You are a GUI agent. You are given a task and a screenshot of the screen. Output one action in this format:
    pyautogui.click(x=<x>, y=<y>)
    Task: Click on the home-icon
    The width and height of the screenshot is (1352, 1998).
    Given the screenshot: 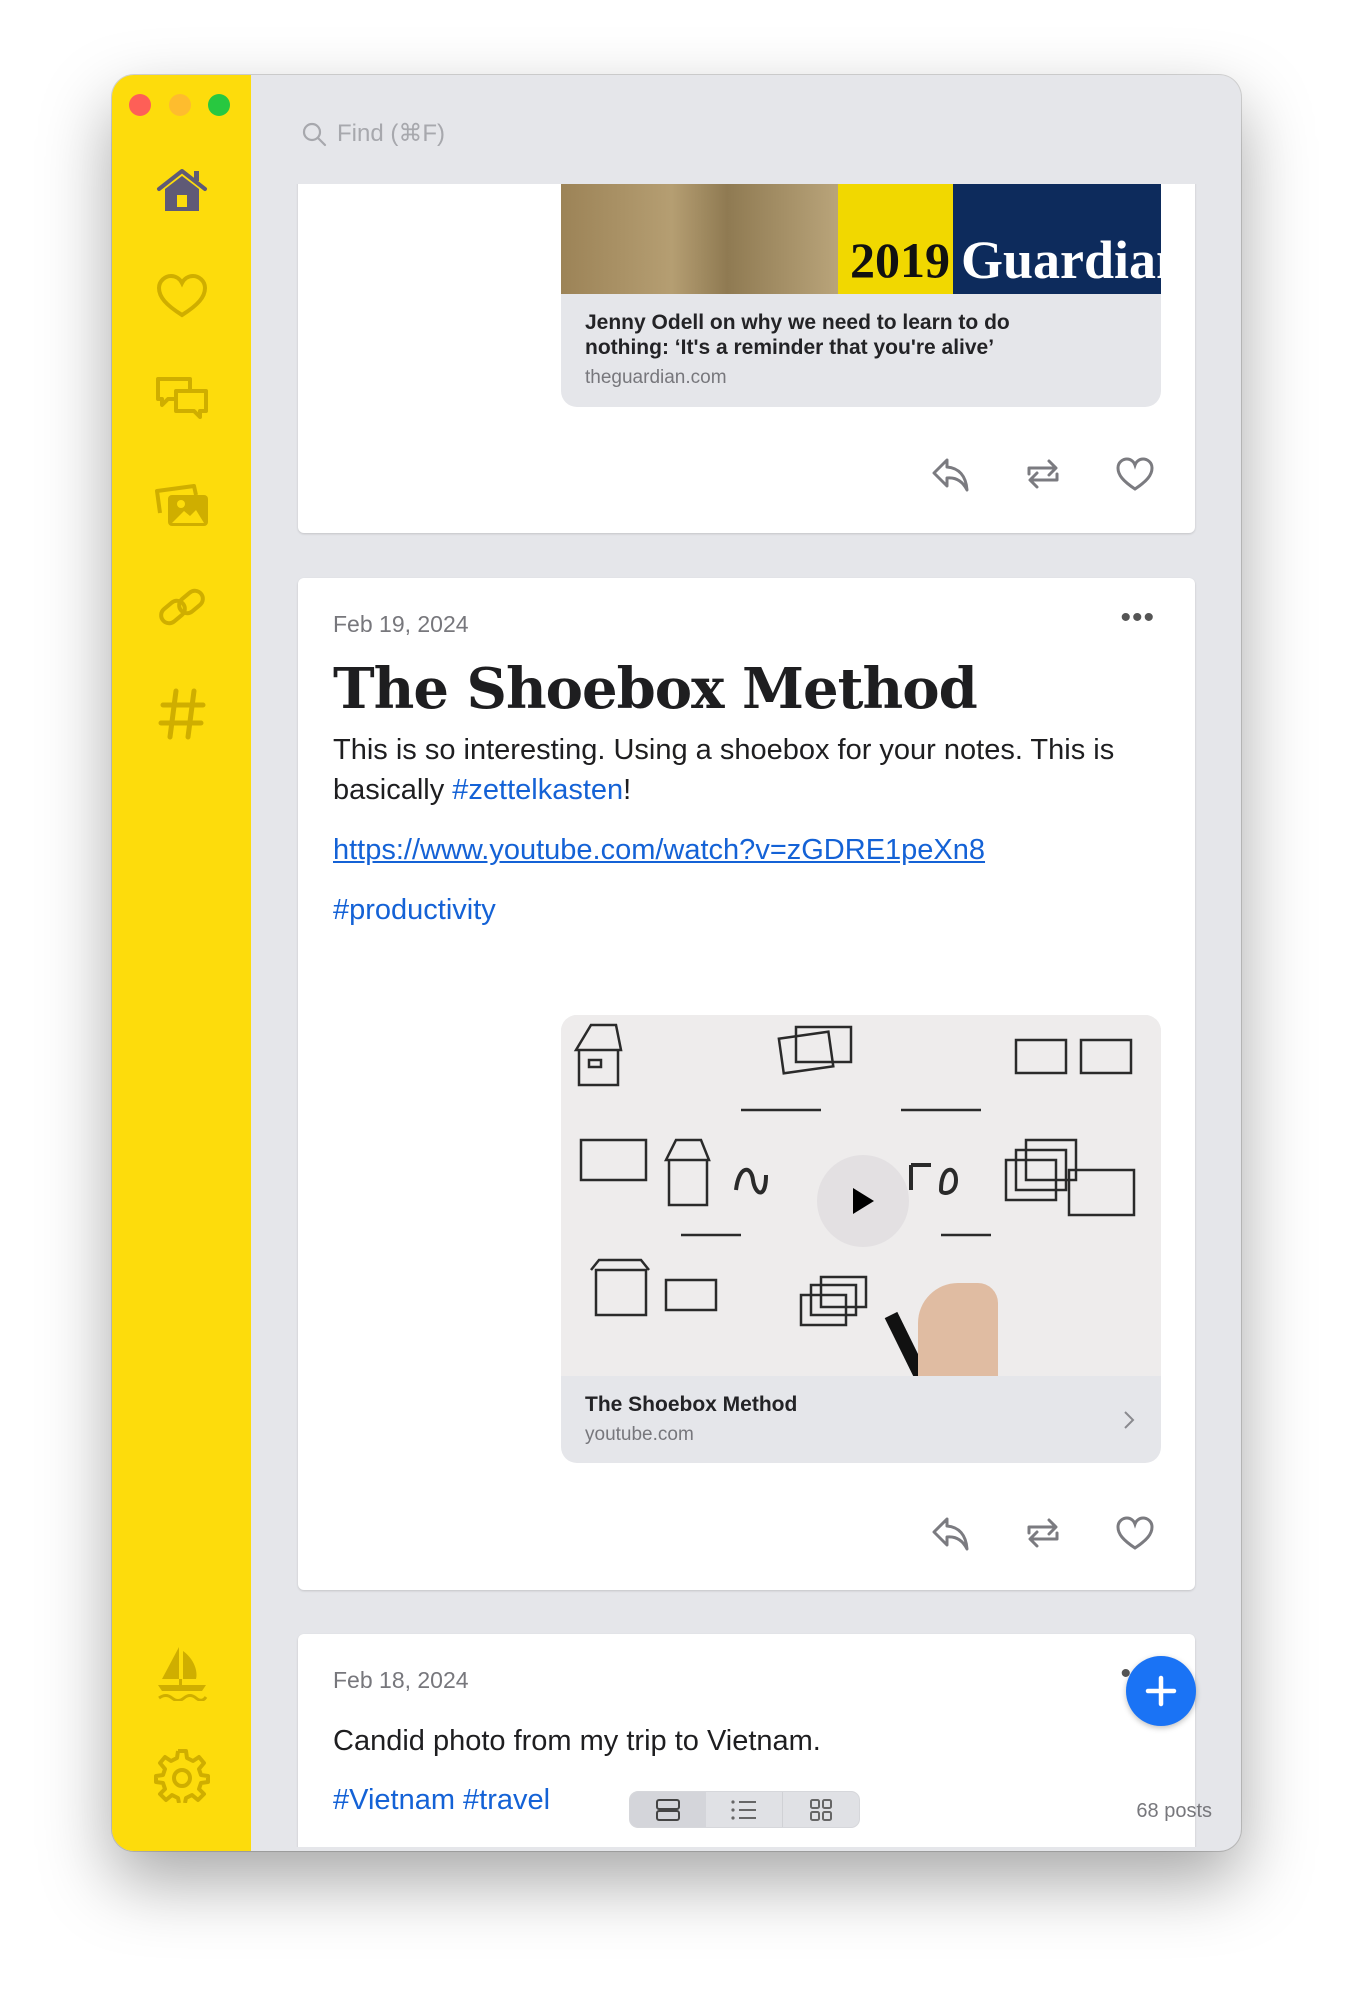 What is the action you would take?
    pyautogui.click(x=182, y=191)
    